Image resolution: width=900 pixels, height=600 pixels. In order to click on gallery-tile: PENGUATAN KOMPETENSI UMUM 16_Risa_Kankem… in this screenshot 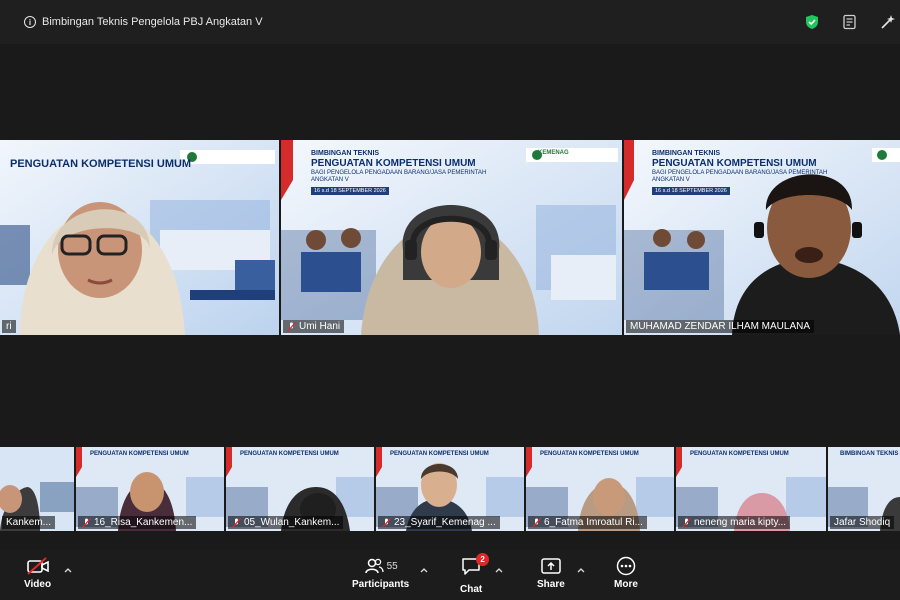, I will do `click(150, 489)`.